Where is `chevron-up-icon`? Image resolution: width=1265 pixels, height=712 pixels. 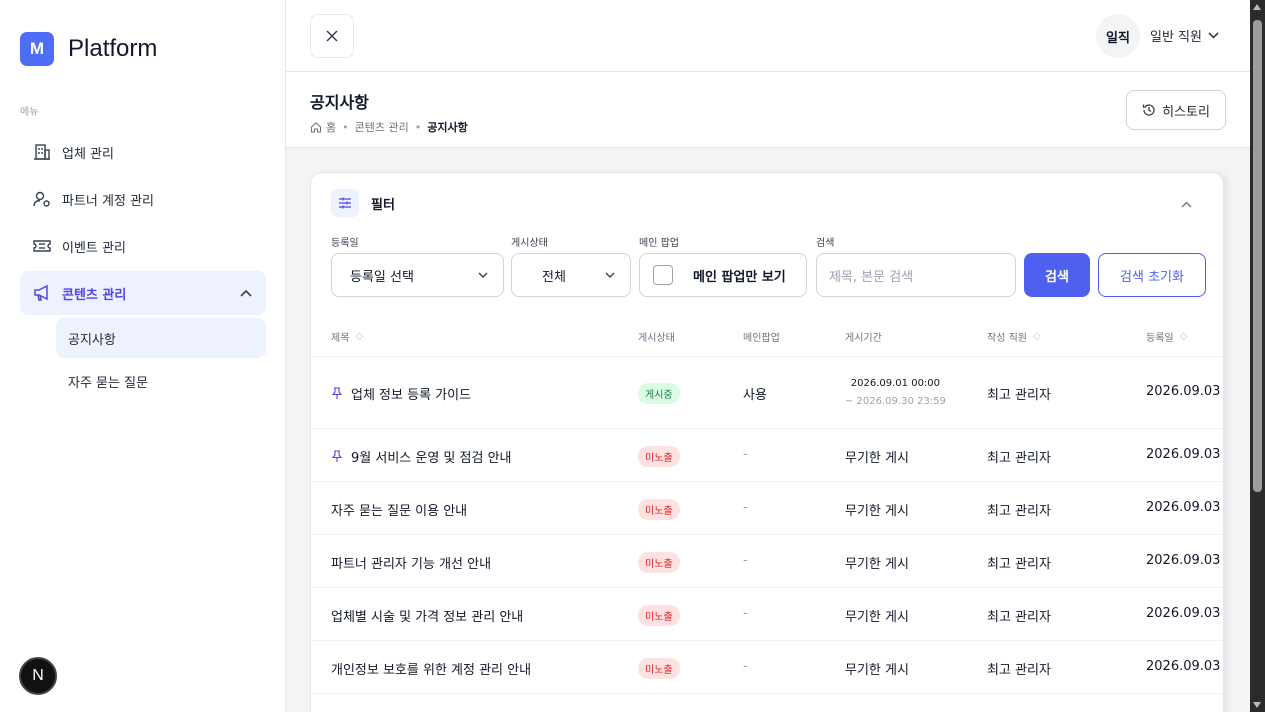
chevron-up-icon is located at coordinates (1186, 204).